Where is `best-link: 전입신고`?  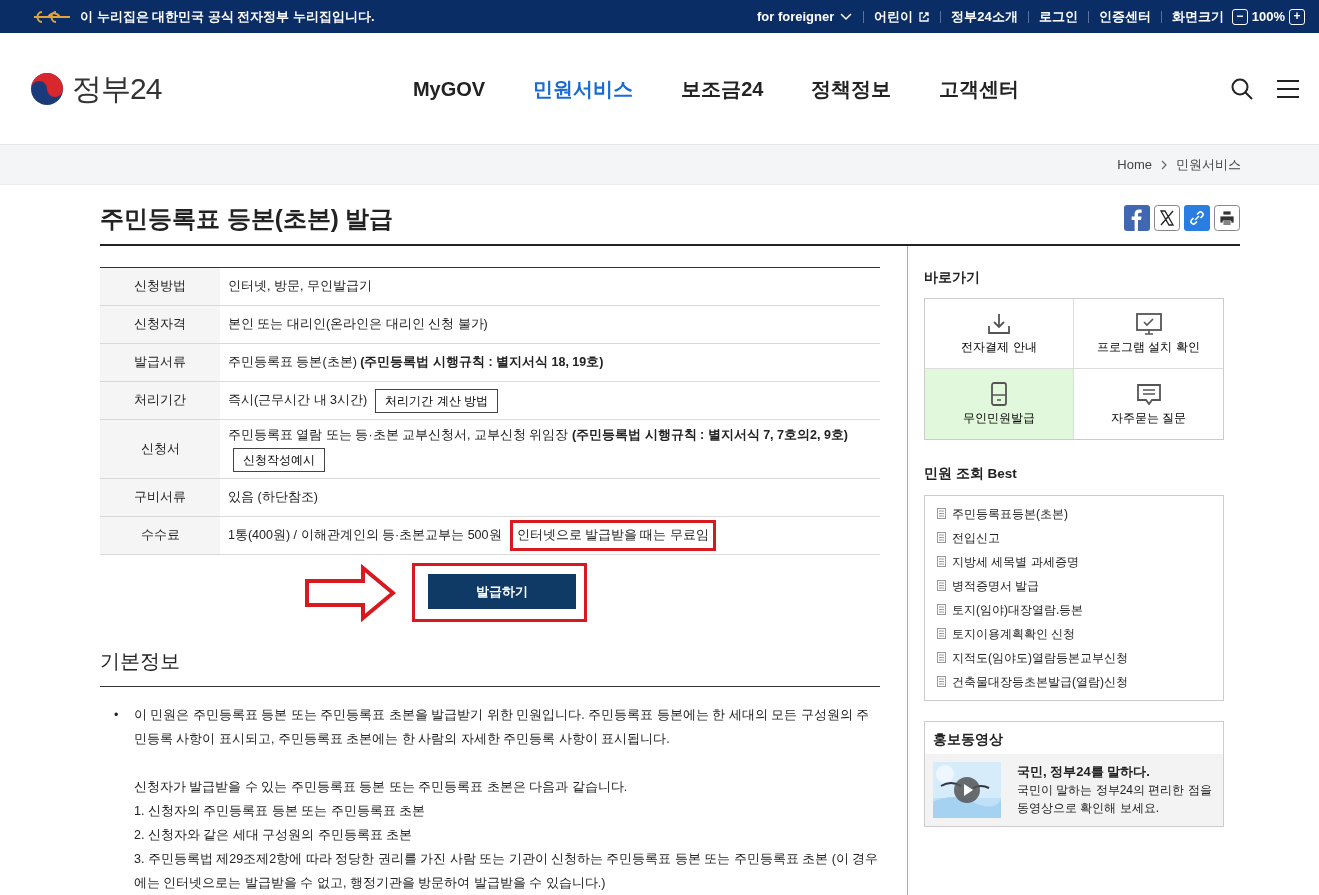
best-link: 전입신고 is located at coordinates (976, 537).